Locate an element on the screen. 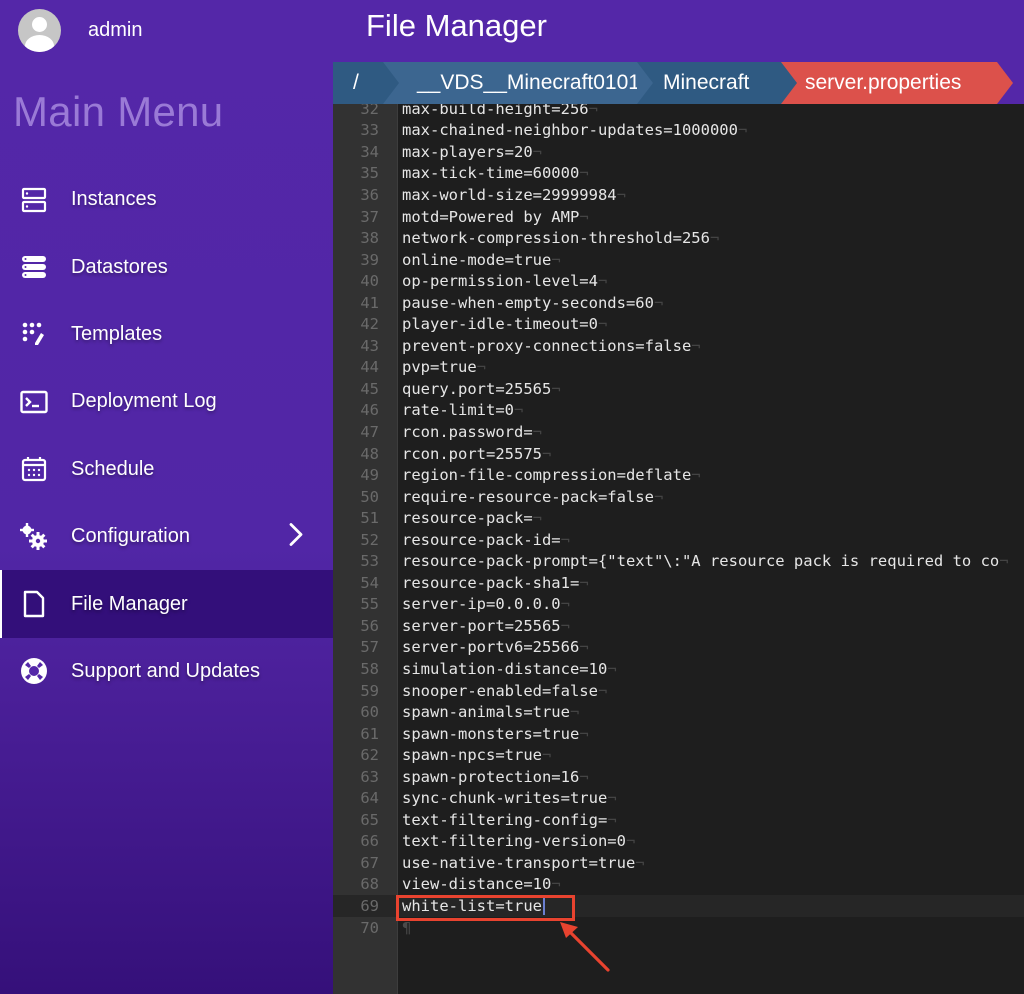 The height and width of the screenshot is (994, 1024). line-text: resource-pack-id= is located at coordinates (479, 540).